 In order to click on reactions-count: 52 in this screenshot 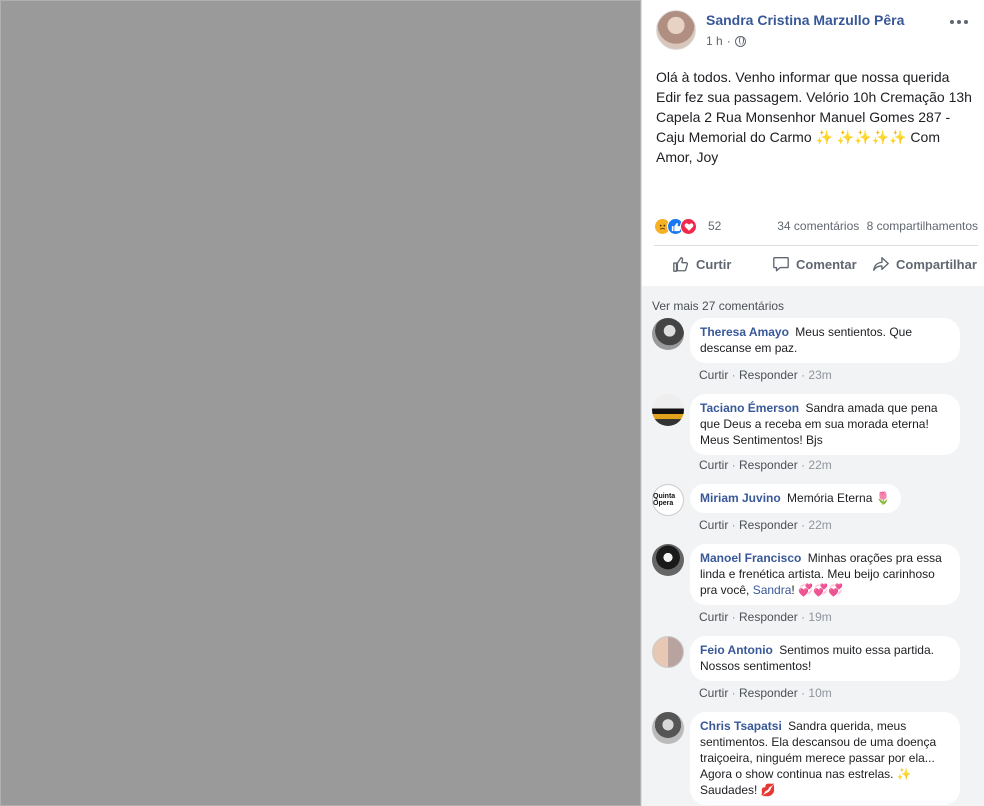, I will do `click(714, 226)`.